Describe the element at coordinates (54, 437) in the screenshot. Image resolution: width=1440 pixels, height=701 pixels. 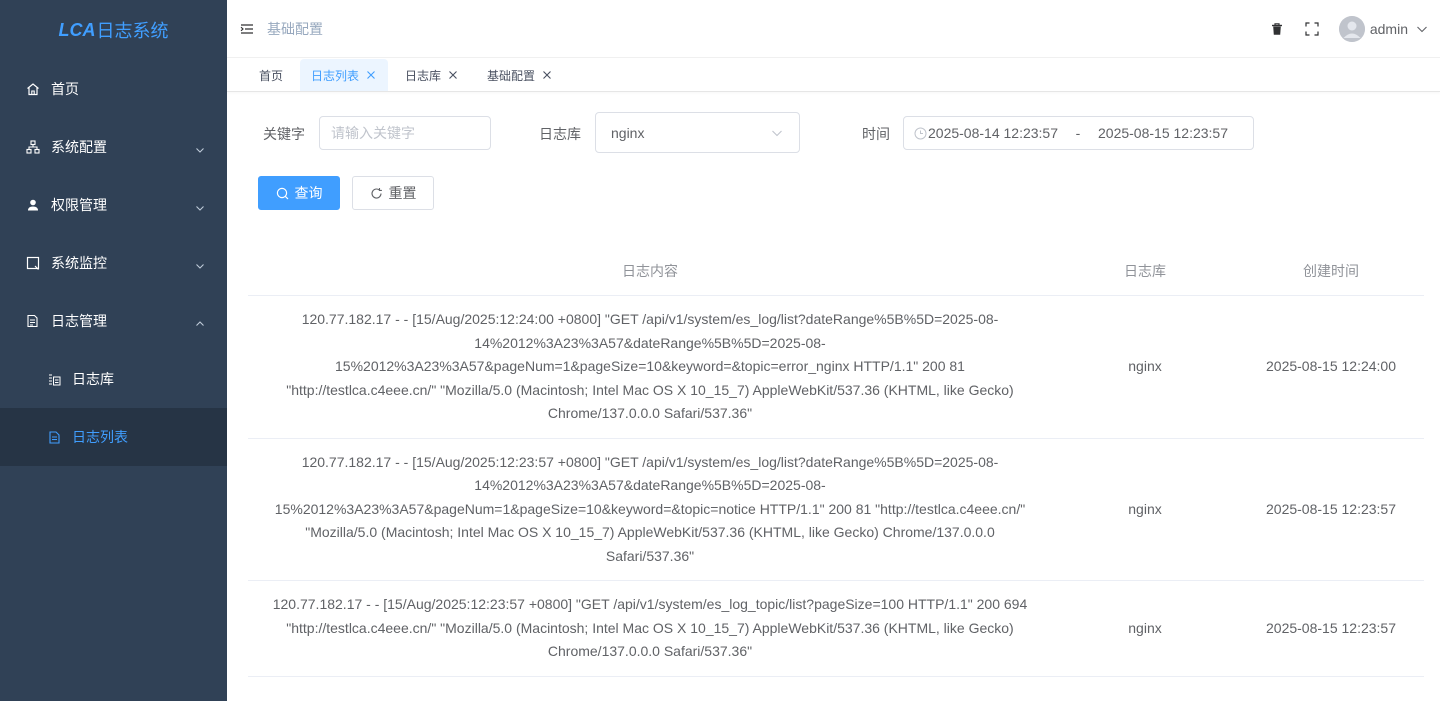
I see `document-icon` at that location.